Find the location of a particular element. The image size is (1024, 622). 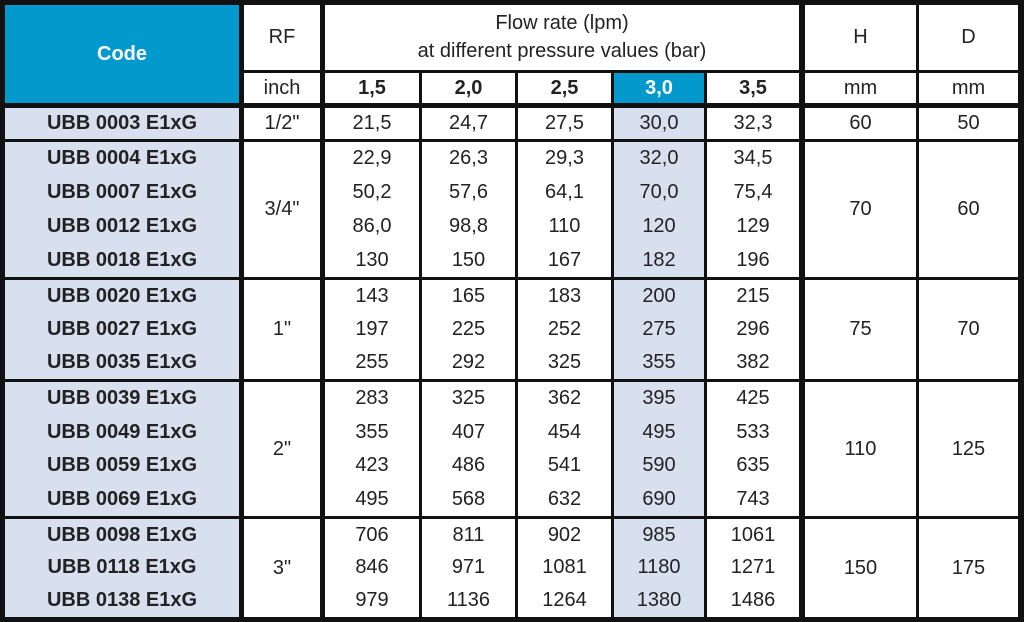

header-d-unit: mm is located at coordinates (968, 88).